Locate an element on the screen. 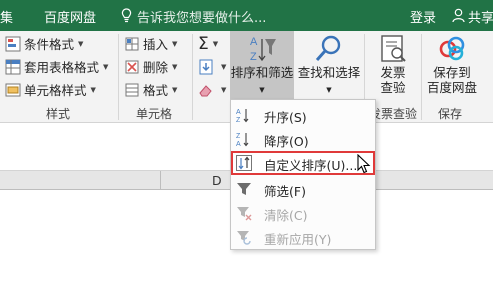 The height and width of the screenshot is (288, 493). delete-cells-icon is located at coordinates (132, 66).